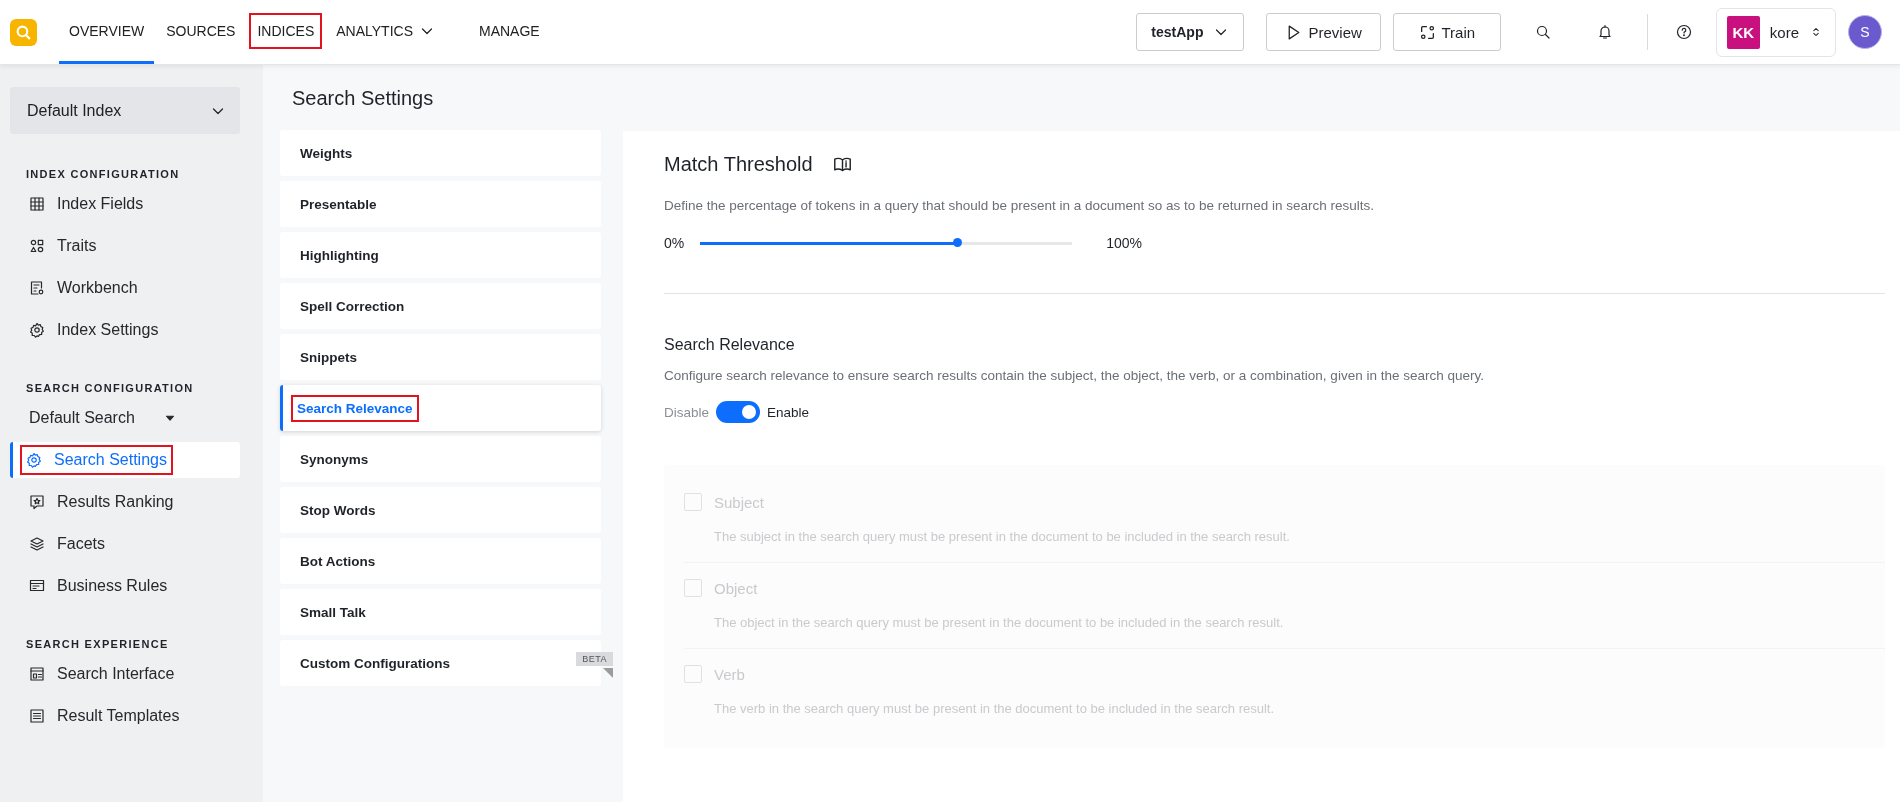 The width and height of the screenshot is (1900, 802). I want to click on slider-min-label: 0%, so click(674, 243).